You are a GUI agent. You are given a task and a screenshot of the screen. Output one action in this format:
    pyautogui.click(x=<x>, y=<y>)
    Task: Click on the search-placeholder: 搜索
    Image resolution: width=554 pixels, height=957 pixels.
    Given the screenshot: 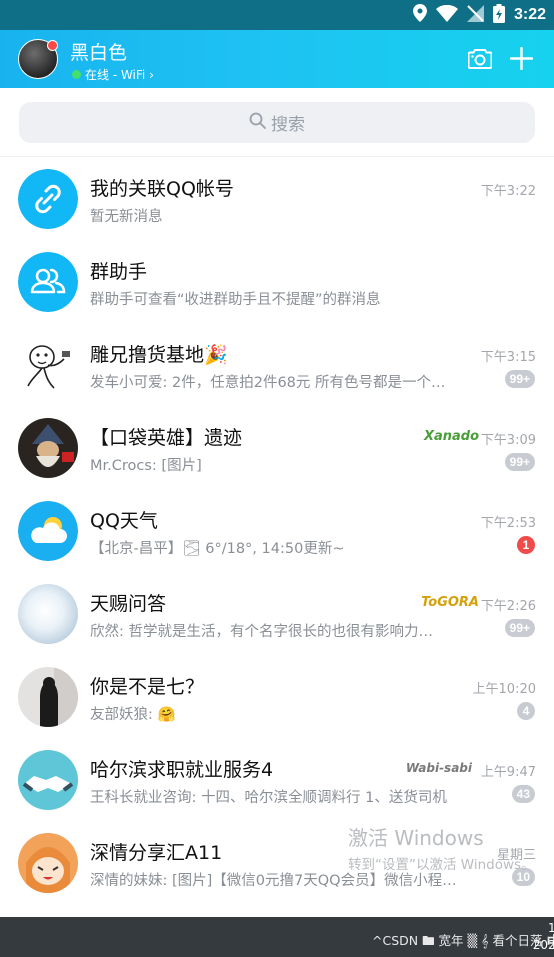 What is the action you would take?
    pyautogui.click(x=288, y=125)
    